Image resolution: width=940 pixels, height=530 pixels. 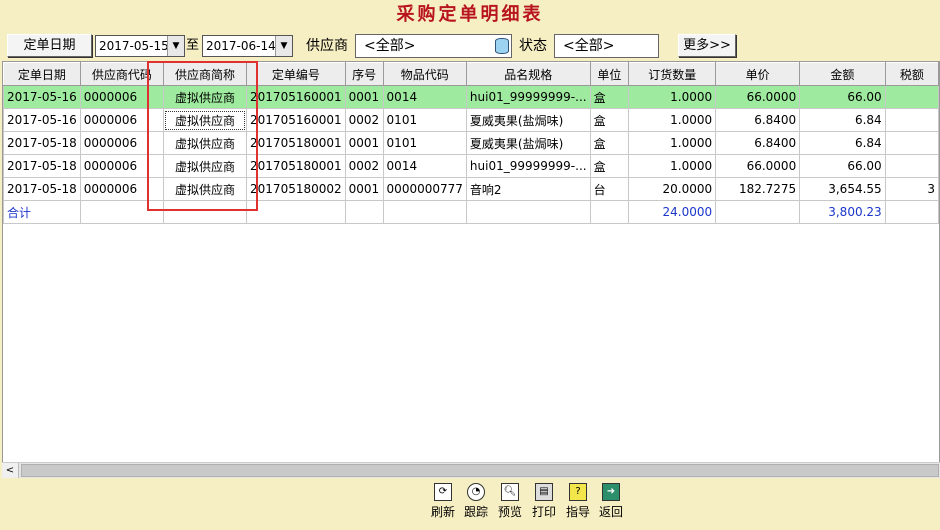 What do you see at coordinates (578, 505) in the screenshot?
I see `guide-button: ? 指导` at bounding box center [578, 505].